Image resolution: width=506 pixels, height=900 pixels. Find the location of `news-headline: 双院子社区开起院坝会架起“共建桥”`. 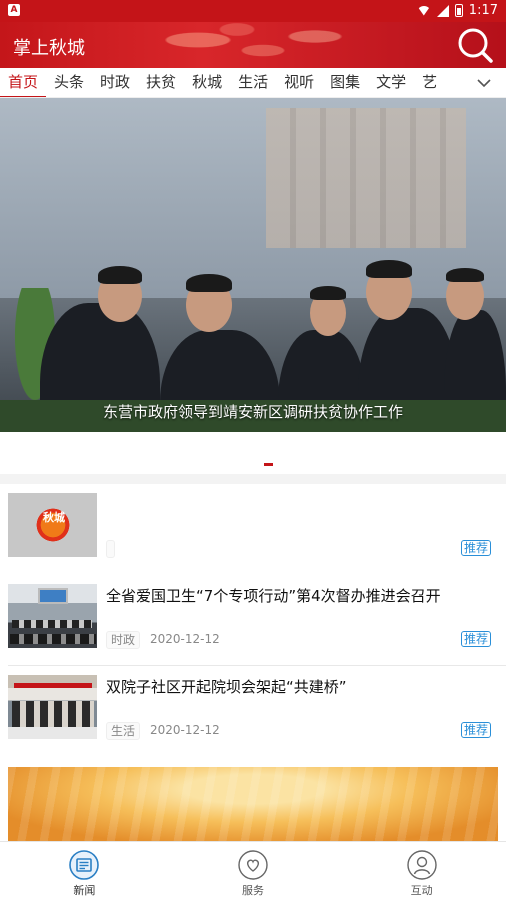

news-headline: 双院子社区开起院坝会架起“共建桥” is located at coordinates (226, 687).